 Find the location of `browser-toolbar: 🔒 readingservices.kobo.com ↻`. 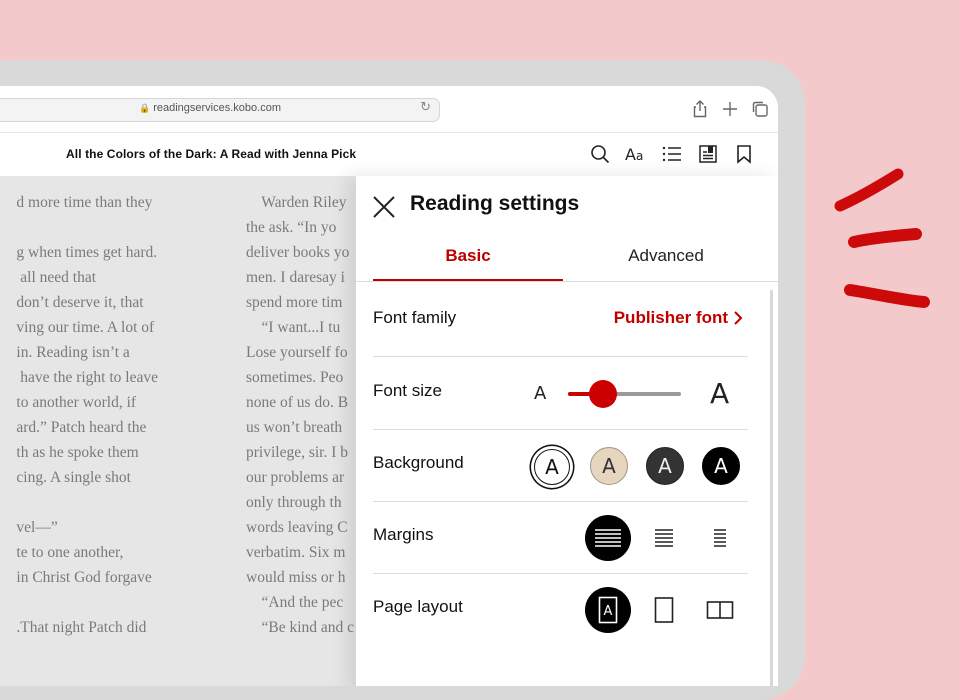

browser-toolbar: 🔒 readingservices.kobo.com ↻ is located at coordinates (389, 109).